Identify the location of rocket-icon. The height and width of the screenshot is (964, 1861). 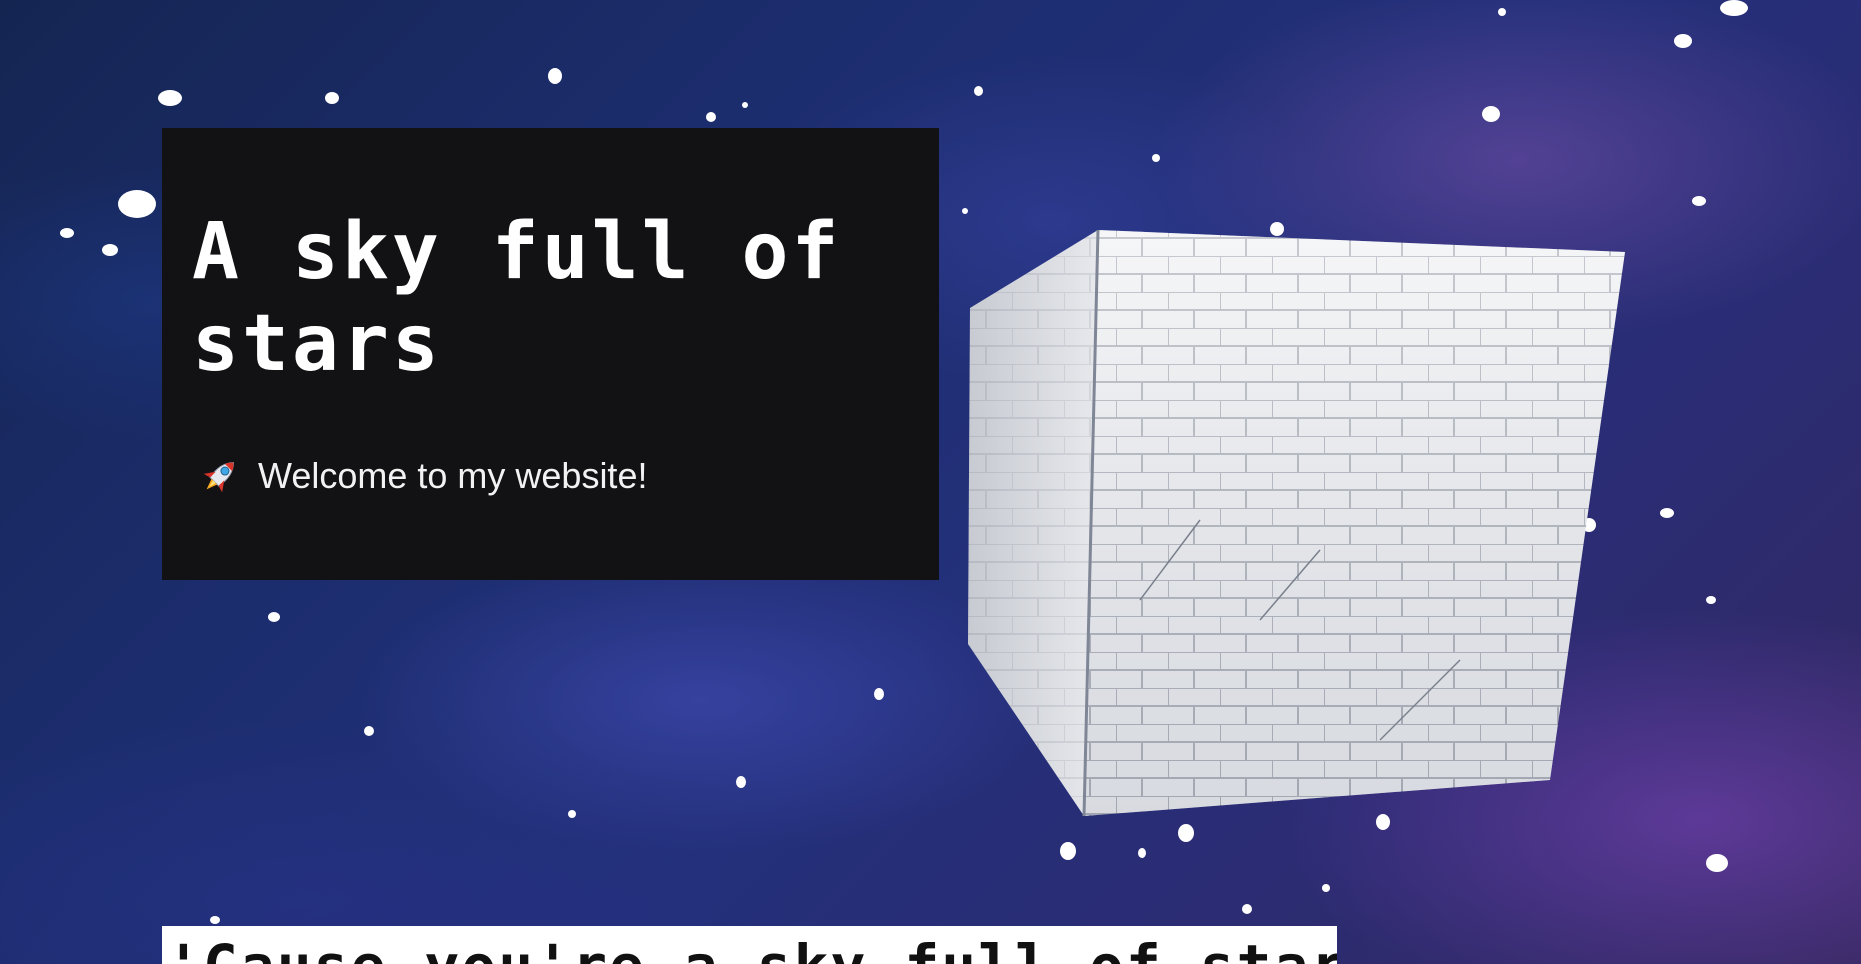
(218, 477).